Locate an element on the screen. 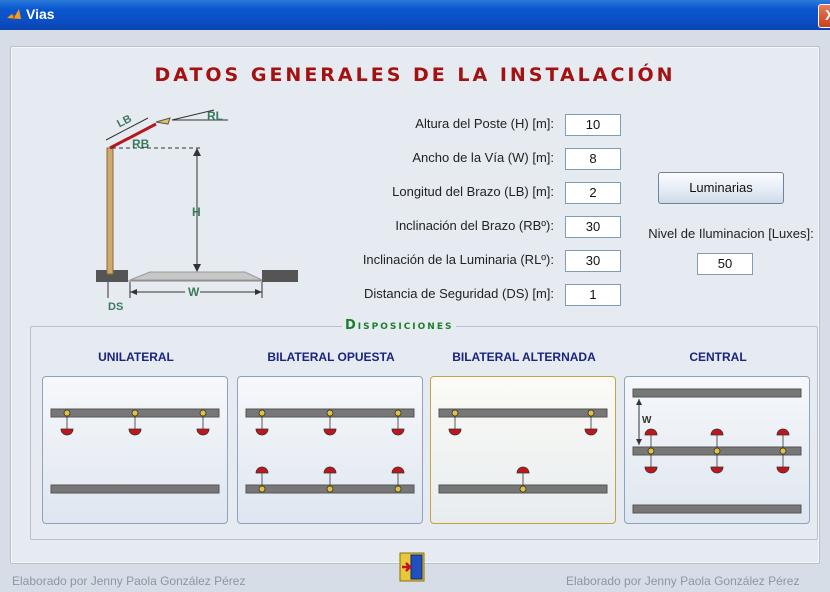 The image size is (830, 592). h-label: H is located at coordinates (196, 212).